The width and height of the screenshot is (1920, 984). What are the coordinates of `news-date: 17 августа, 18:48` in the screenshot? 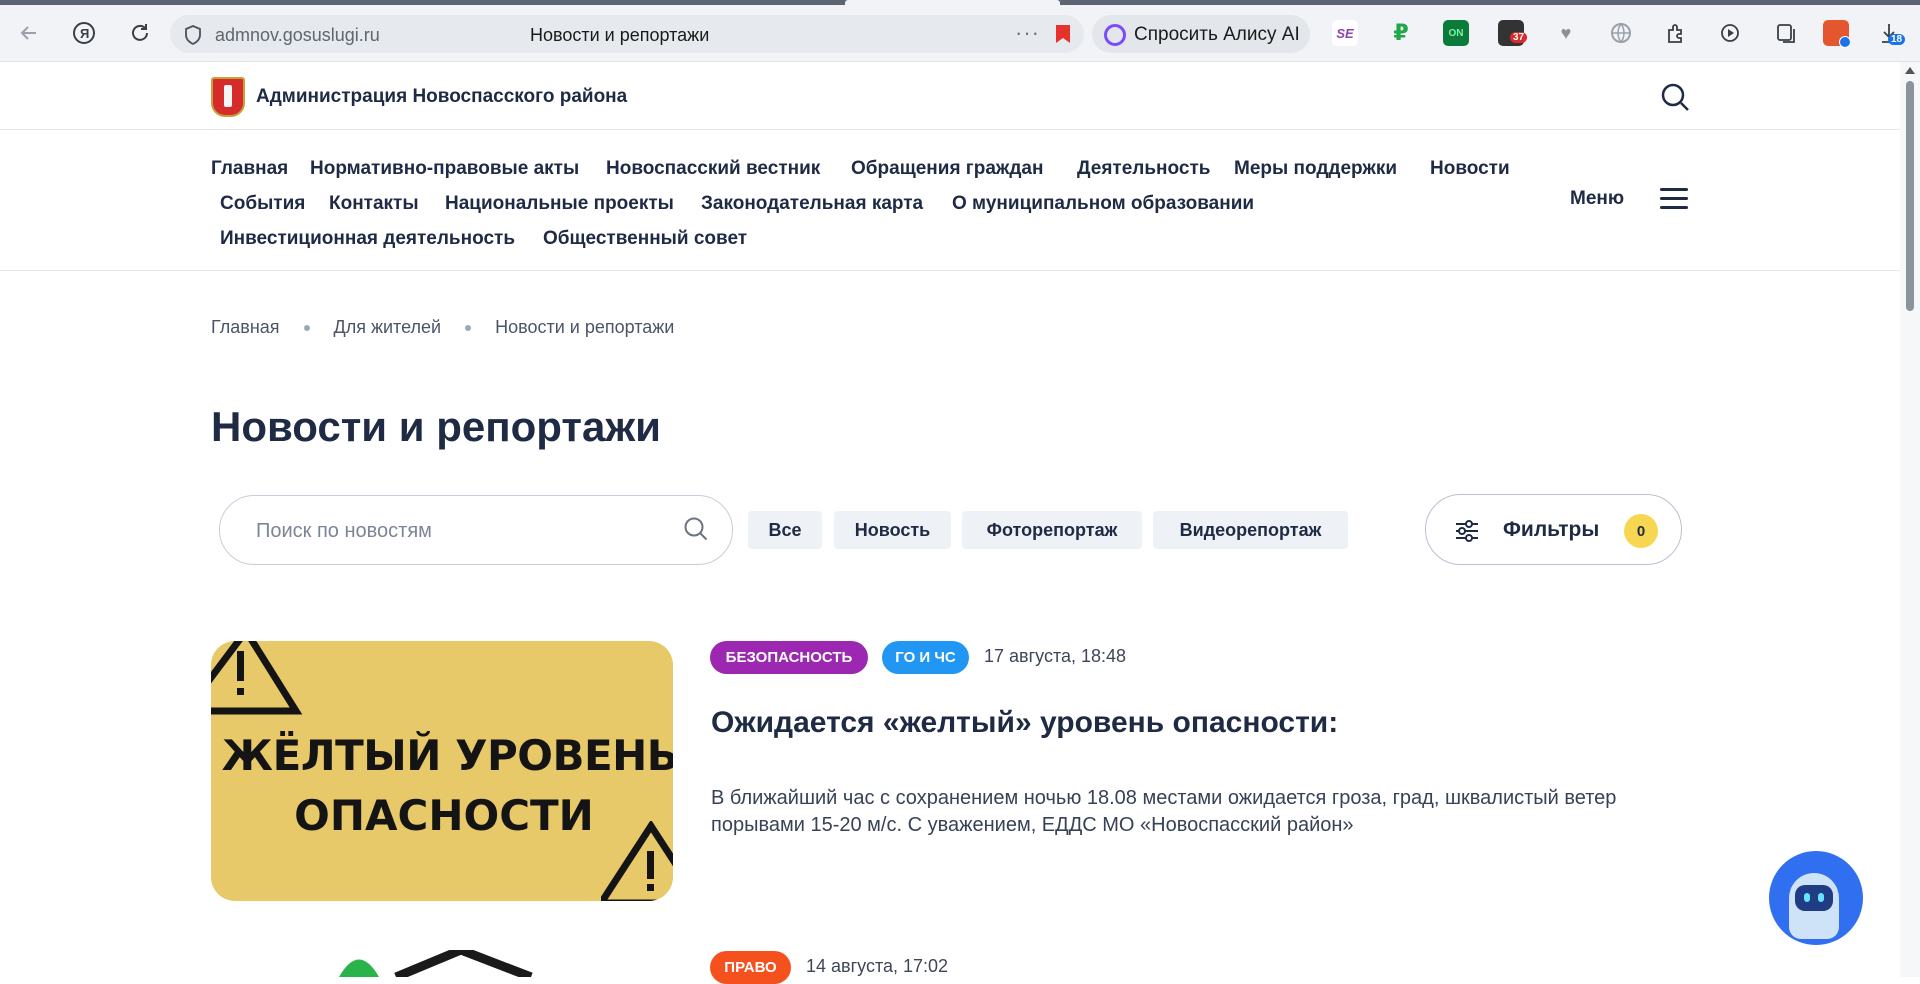 It's located at (1055, 656).